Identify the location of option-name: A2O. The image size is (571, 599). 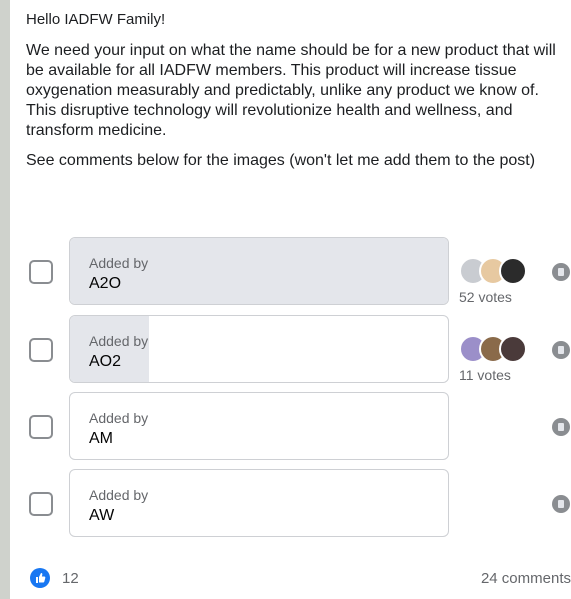
(105, 283).